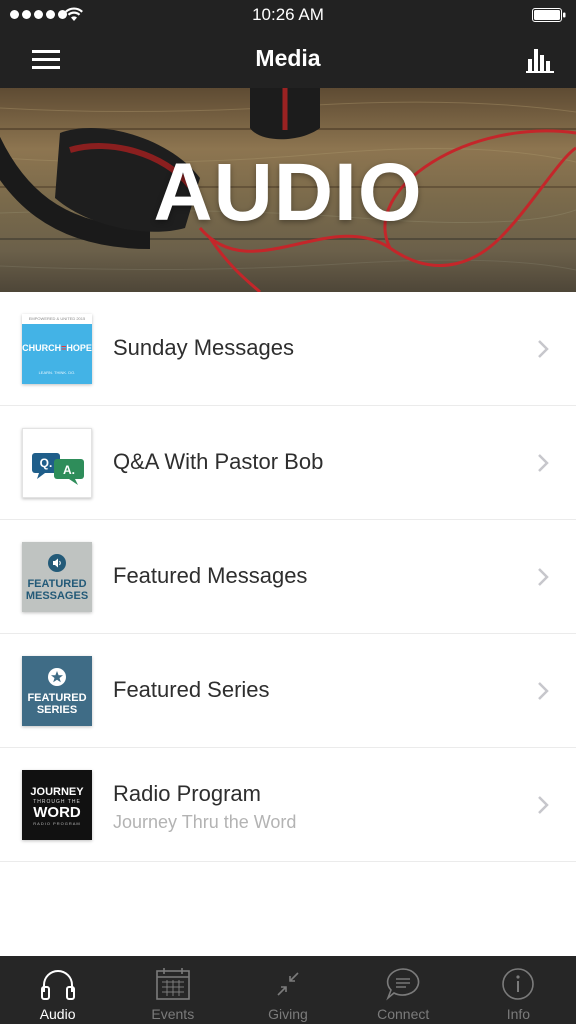 The height and width of the screenshot is (1024, 576). Describe the element at coordinates (288, 1014) in the screenshot. I see `tab-label: Giving` at that location.